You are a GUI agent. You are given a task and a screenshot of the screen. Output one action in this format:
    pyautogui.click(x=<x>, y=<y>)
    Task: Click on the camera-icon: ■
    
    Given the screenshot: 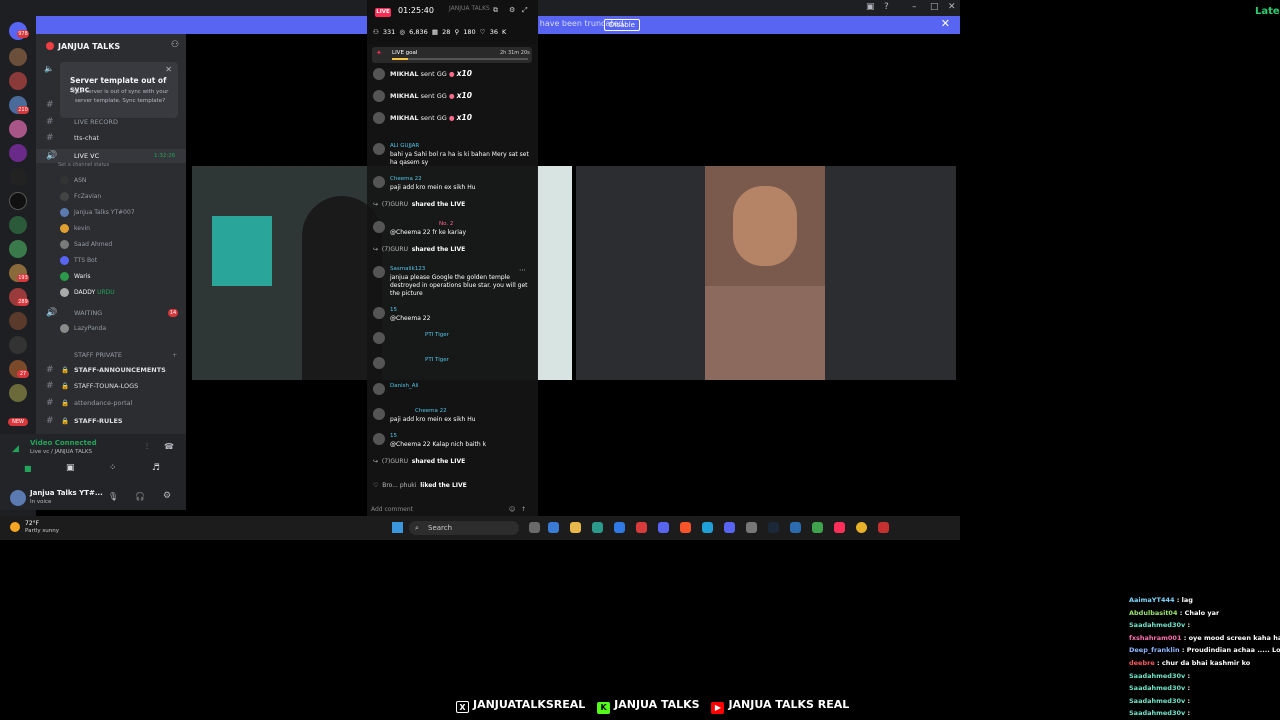 What is the action you would take?
    pyautogui.click(x=30, y=469)
    